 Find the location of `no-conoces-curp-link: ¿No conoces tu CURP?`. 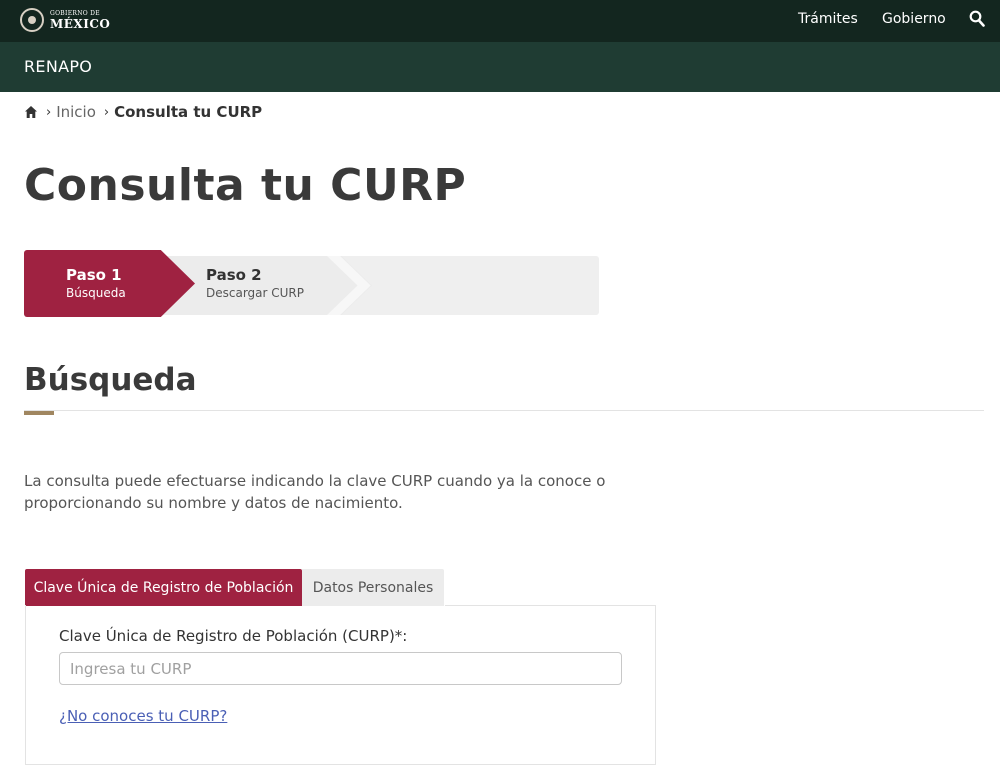

no-conoces-curp-link: ¿No conoces tu CURP? is located at coordinates (143, 716).